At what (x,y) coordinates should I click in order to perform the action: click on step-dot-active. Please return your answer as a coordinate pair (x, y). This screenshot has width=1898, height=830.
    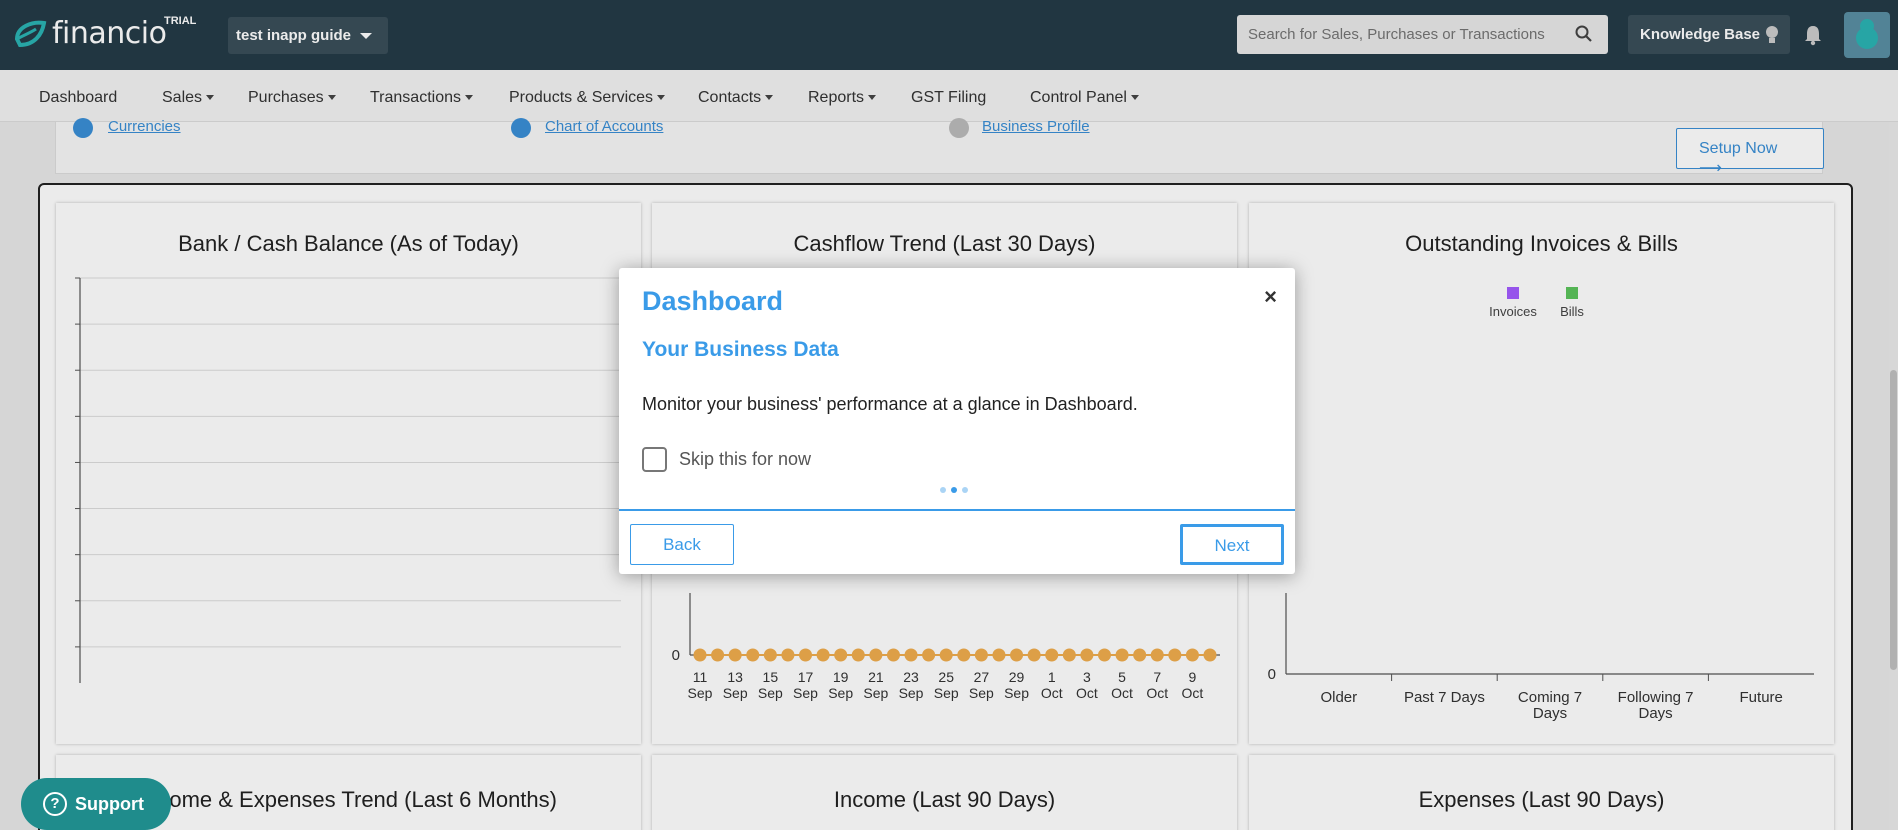
    Looking at the image, I should click on (954, 490).